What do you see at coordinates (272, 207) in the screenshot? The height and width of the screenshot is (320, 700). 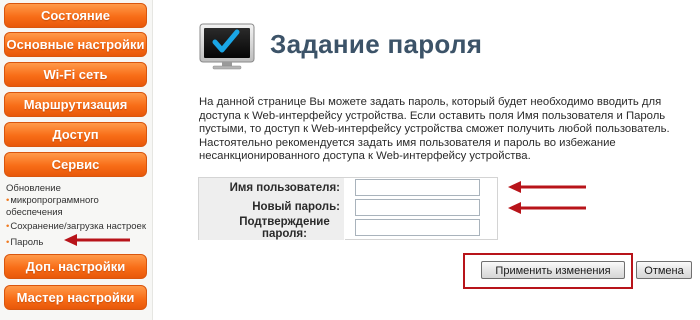 I see `new-password-label: Новый пароль:` at bounding box center [272, 207].